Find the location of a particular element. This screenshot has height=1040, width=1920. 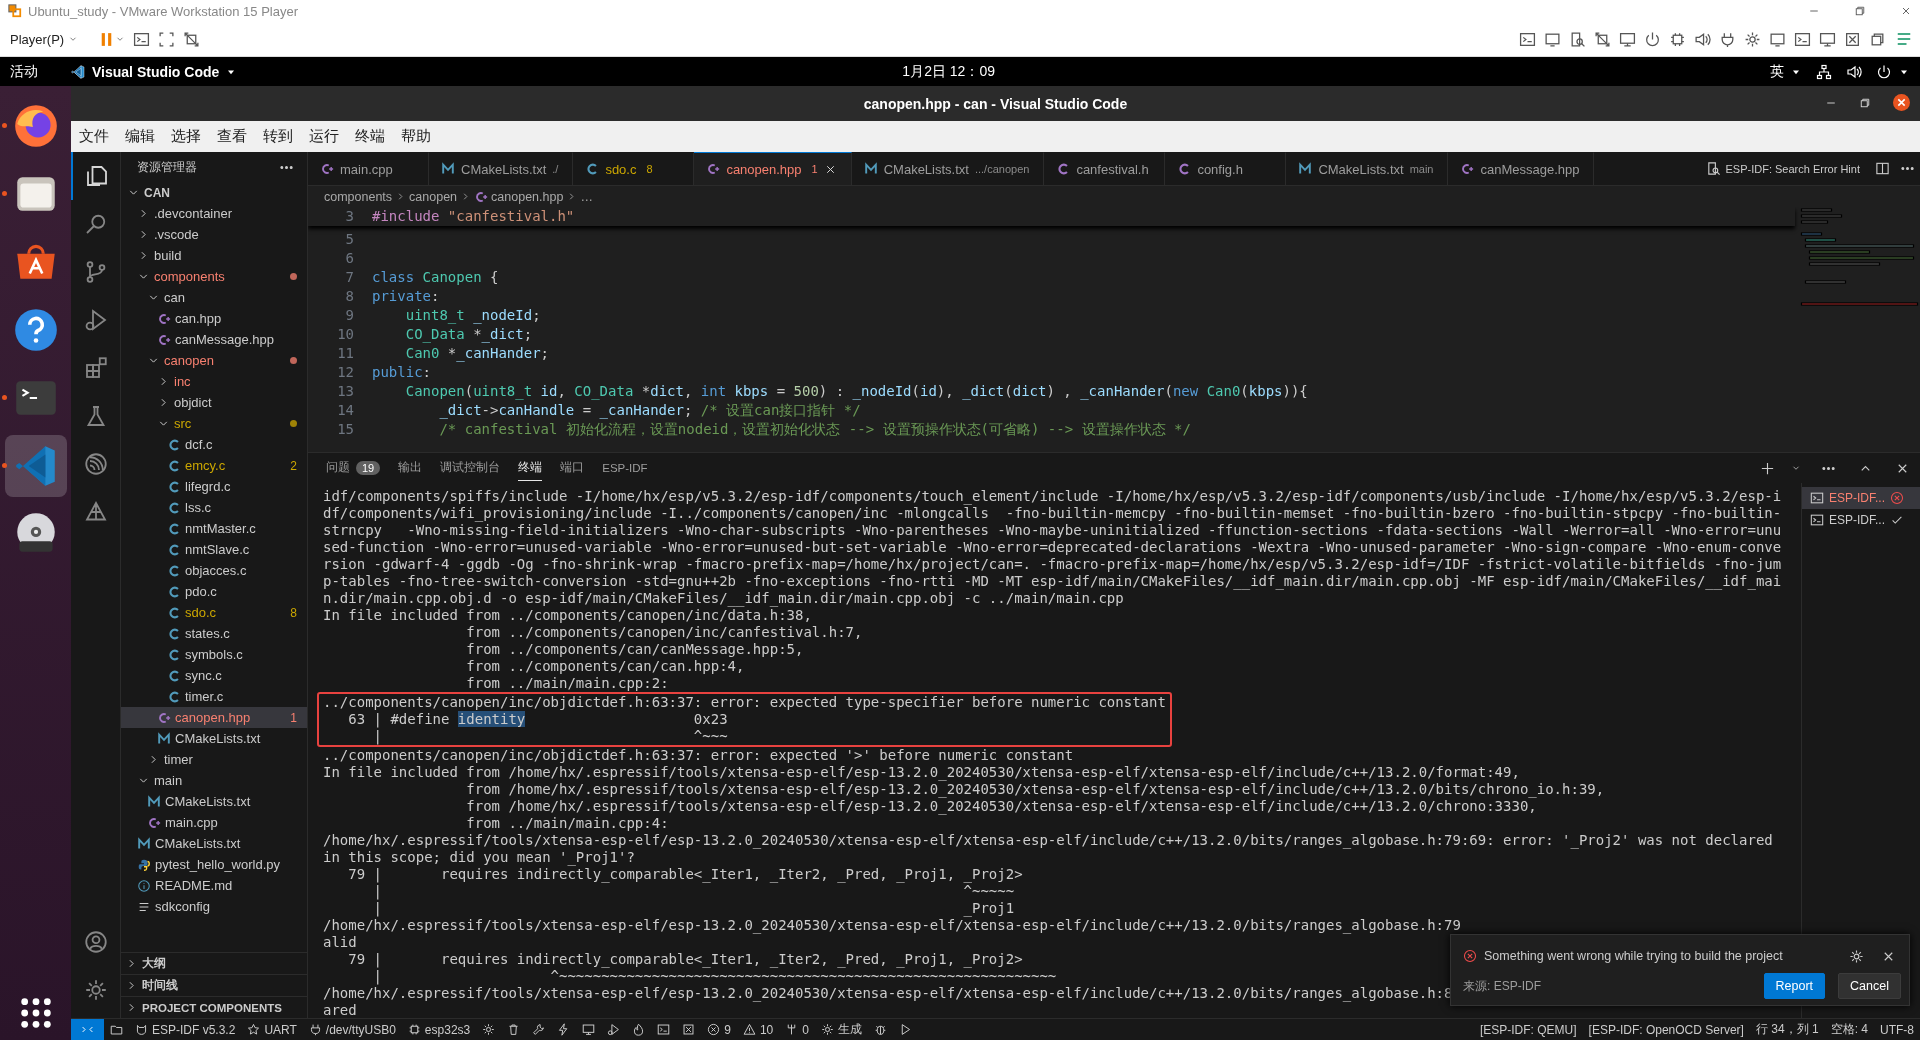

send-keys-icon is located at coordinates (142, 39).